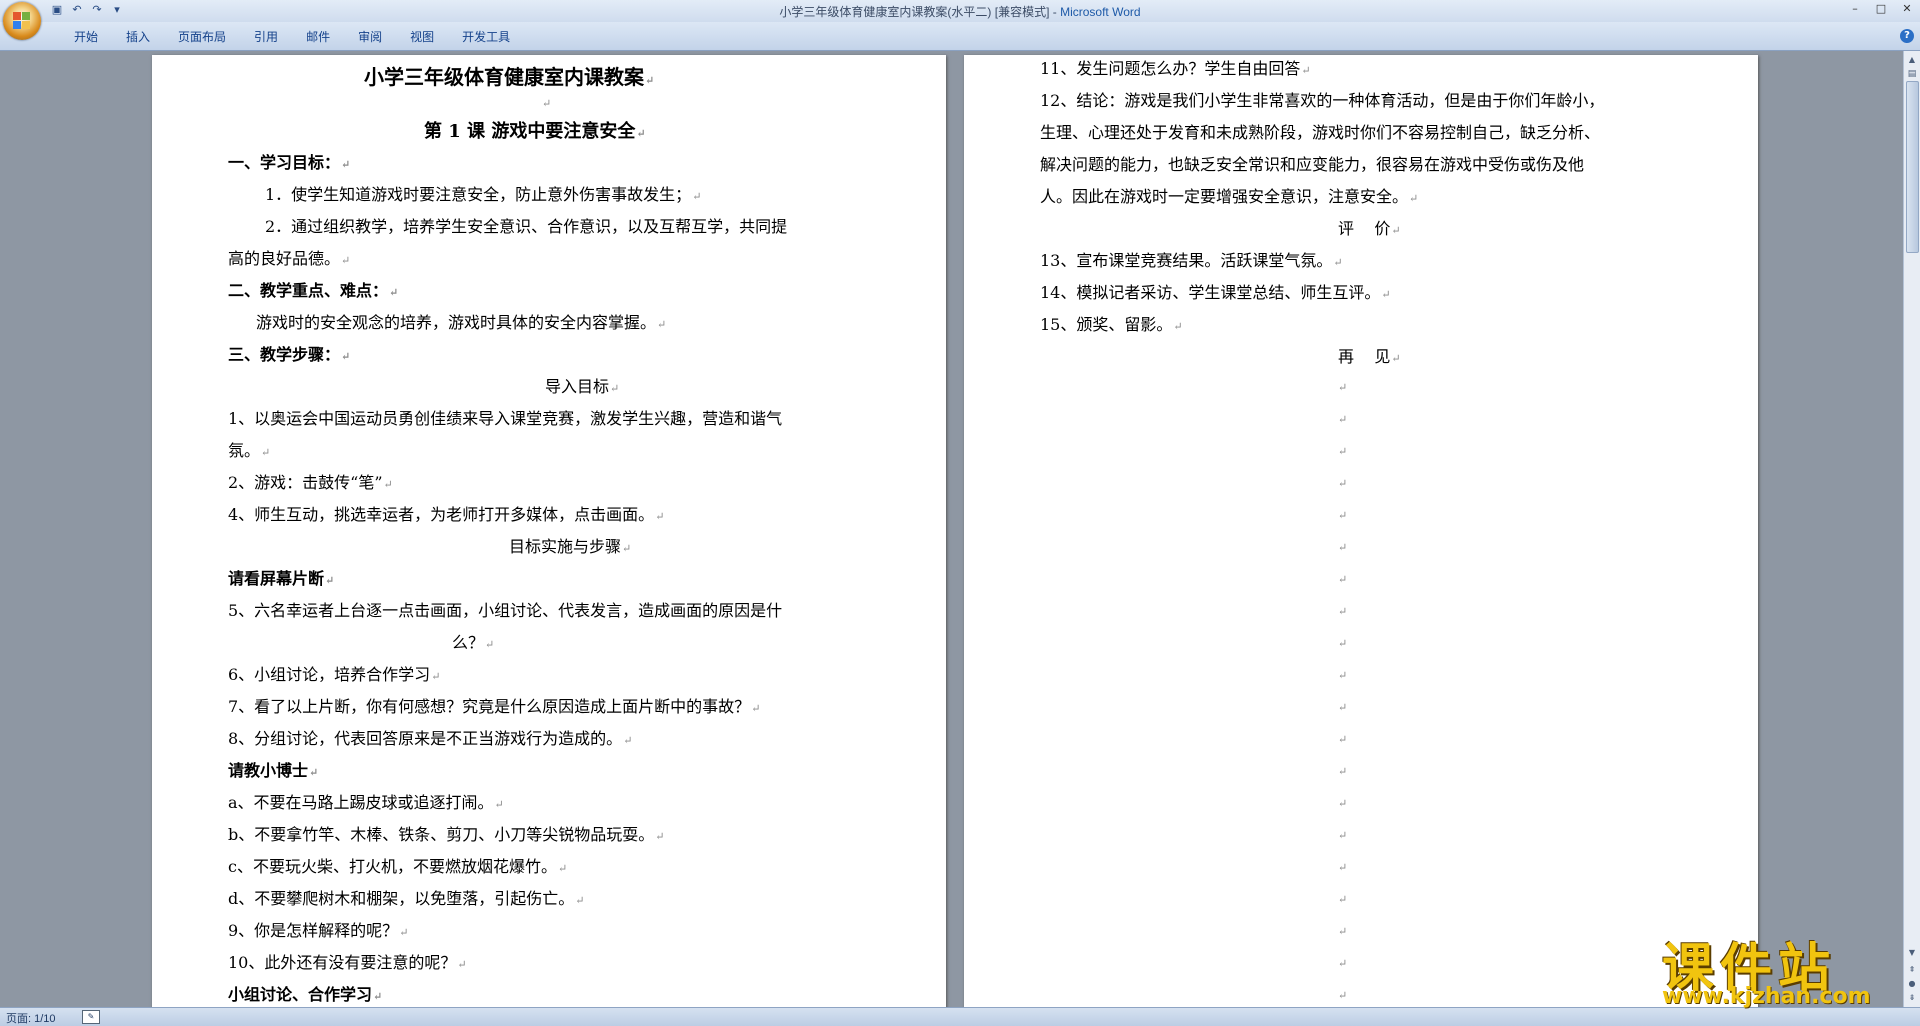 The height and width of the screenshot is (1026, 1920). I want to click on body-text: 游戏时的安全观念的培养，游戏时具体的安全内容掌握。↵, so click(461, 322).